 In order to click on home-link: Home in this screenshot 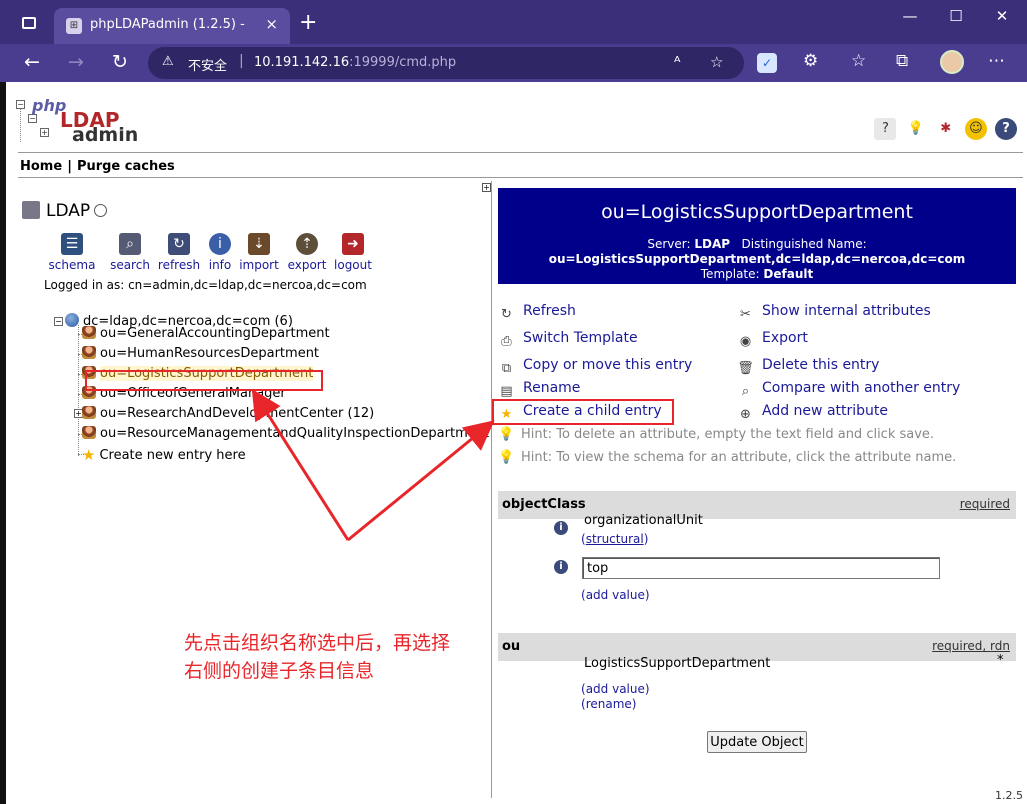, I will do `click(41, 166)`.